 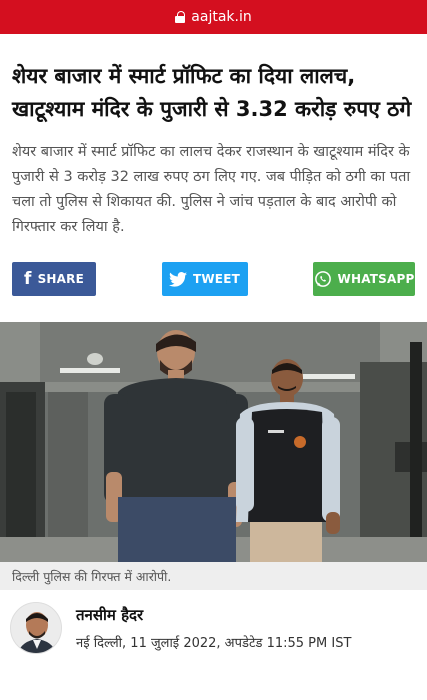 What do you see at coordinates (376, 279) in the screenshot?
I see `whatsapp-share-label: WHATSAPP` at bounding box center [376, 279].